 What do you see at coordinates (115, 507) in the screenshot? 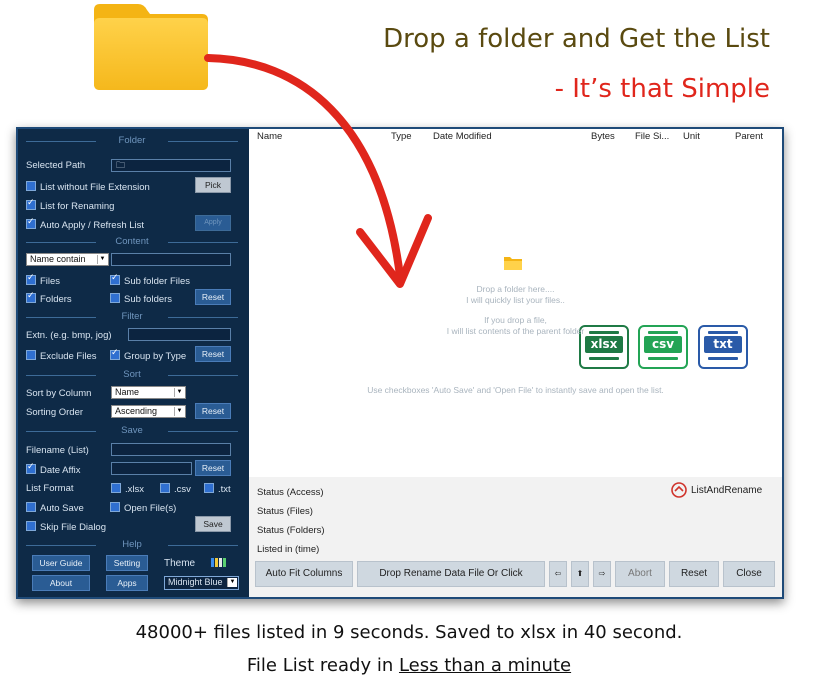
I see `open-files-checkbox` at bounding box center [115, 507].